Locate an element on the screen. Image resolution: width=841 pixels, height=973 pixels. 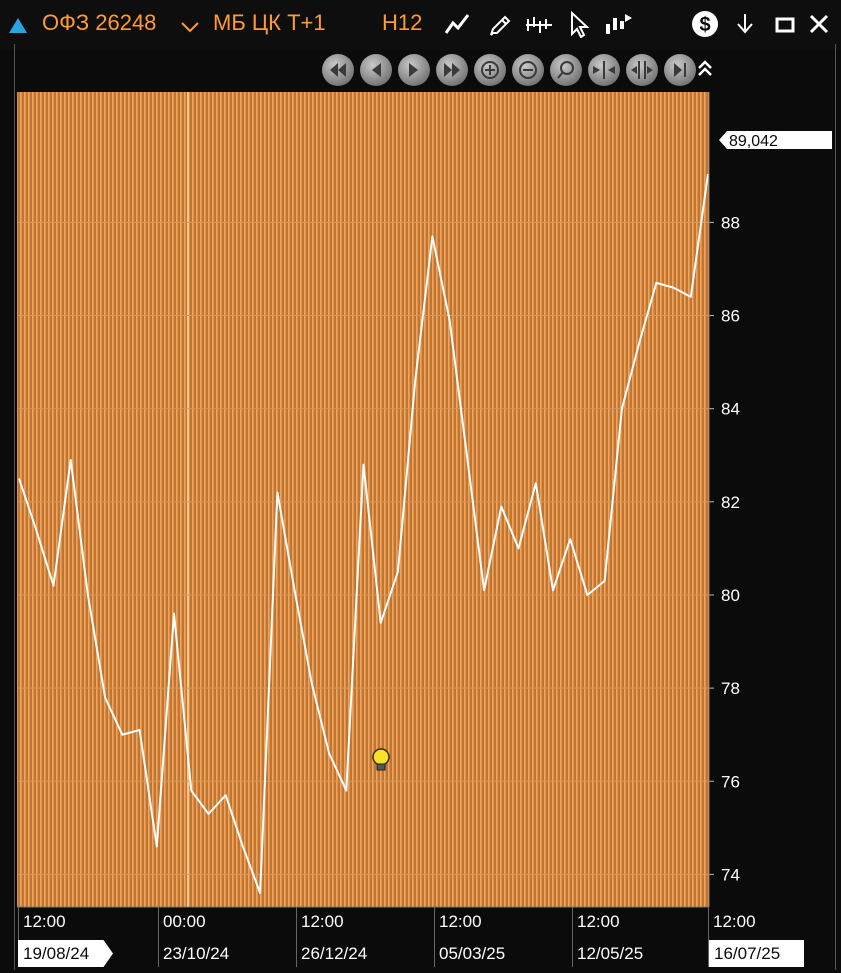
x-axis-time-label: 00:00 is located at coordinates (184, 921).